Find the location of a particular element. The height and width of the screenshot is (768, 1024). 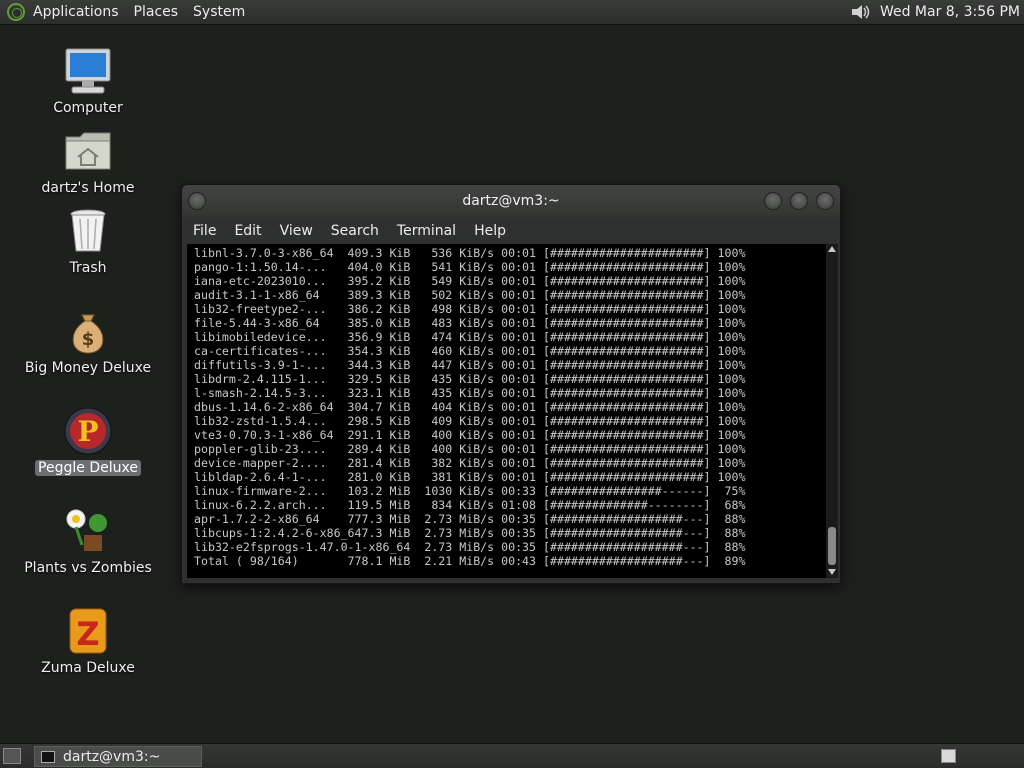

menu-edit: Edit is located at coordinates (247, 231).